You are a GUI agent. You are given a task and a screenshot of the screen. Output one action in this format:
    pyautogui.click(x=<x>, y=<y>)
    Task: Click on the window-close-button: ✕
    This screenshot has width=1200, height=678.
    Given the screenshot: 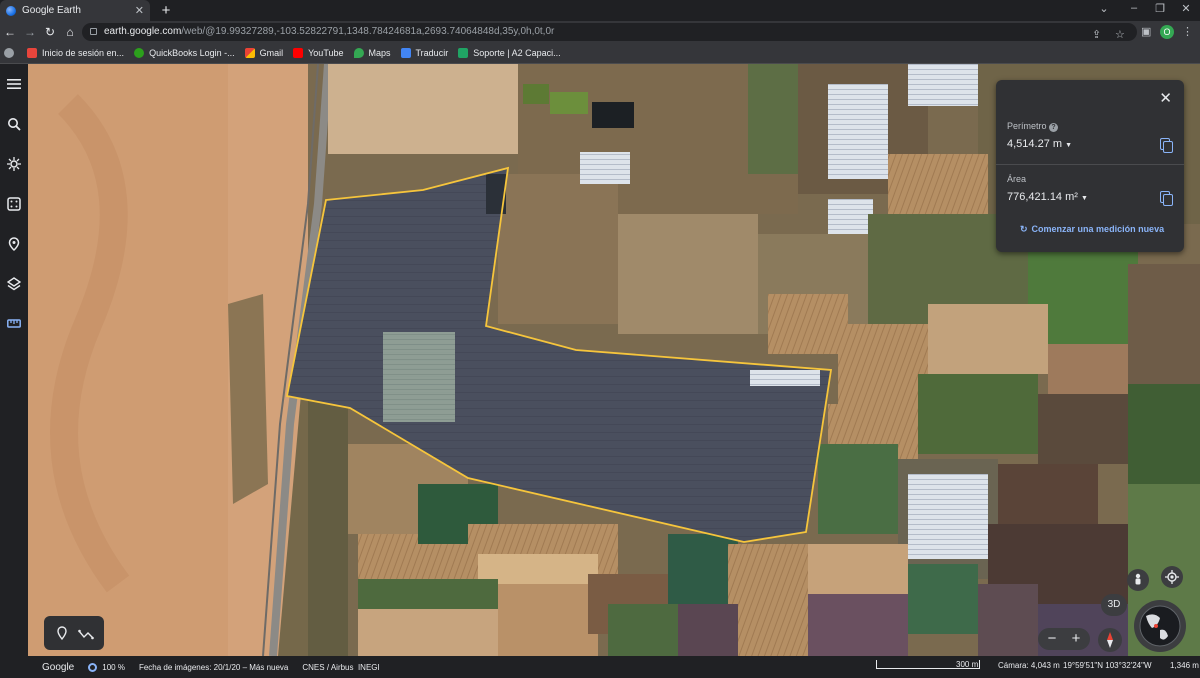 What is the action you would take?
    pyautogui.click(x=1186, y=8)
    